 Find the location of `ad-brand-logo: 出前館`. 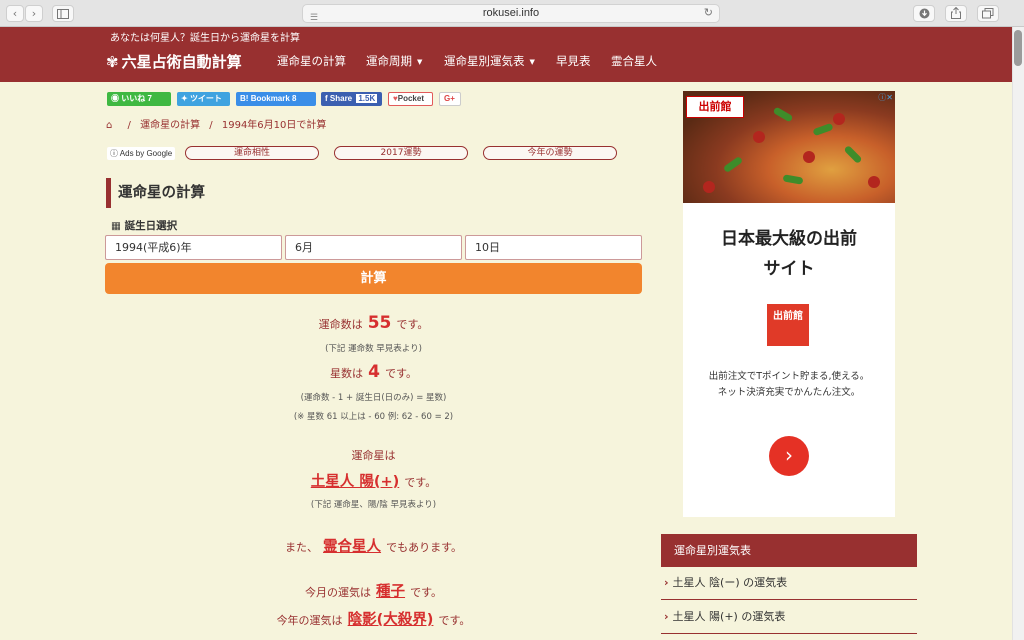

ad-brand-logo: 出前館 is located at coordinates (715, 107).